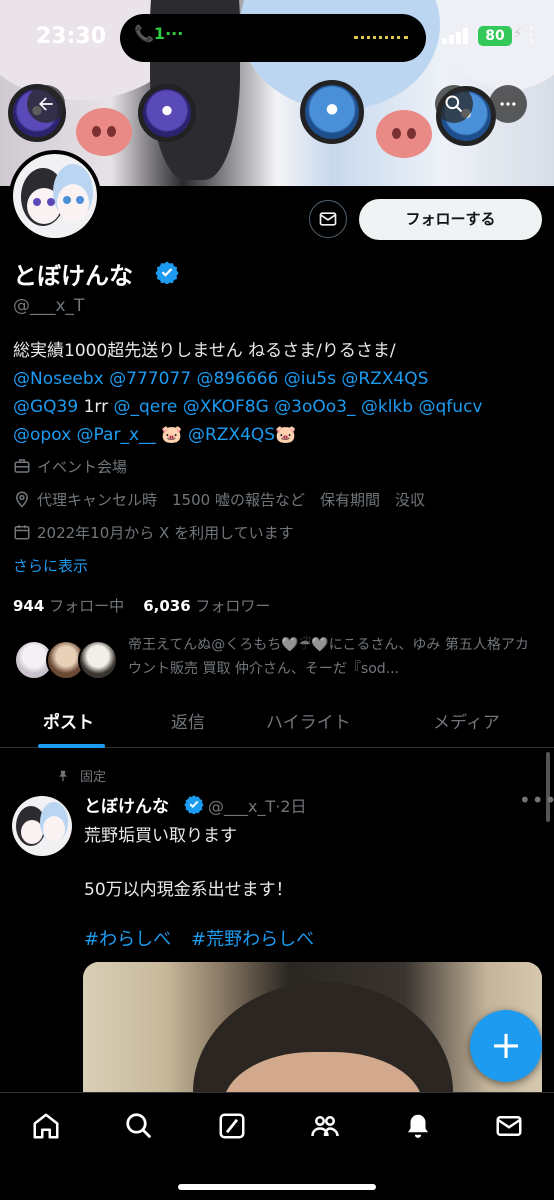 The height and width of the screenshot is (1200, 554). What do you see at coordinates (160, 836) in the screenshot?
I see `post-text-line: 荒野垢買い取ります` at bounding box center [160, 836].